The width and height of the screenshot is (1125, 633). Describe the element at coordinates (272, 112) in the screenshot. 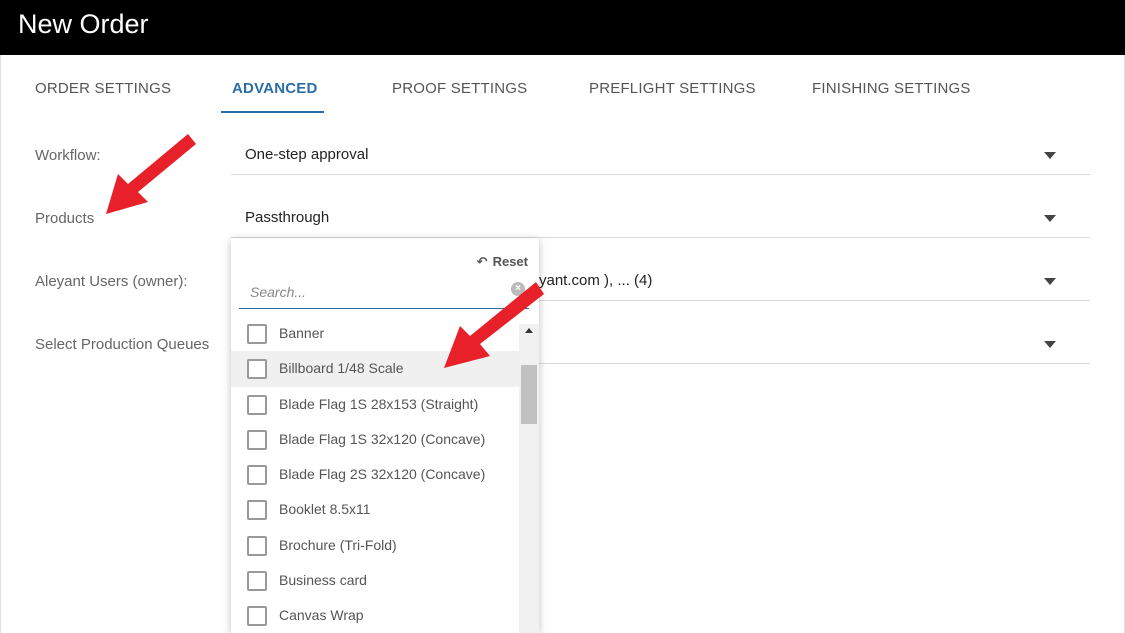

I see `active-tab-indicator` at that location.